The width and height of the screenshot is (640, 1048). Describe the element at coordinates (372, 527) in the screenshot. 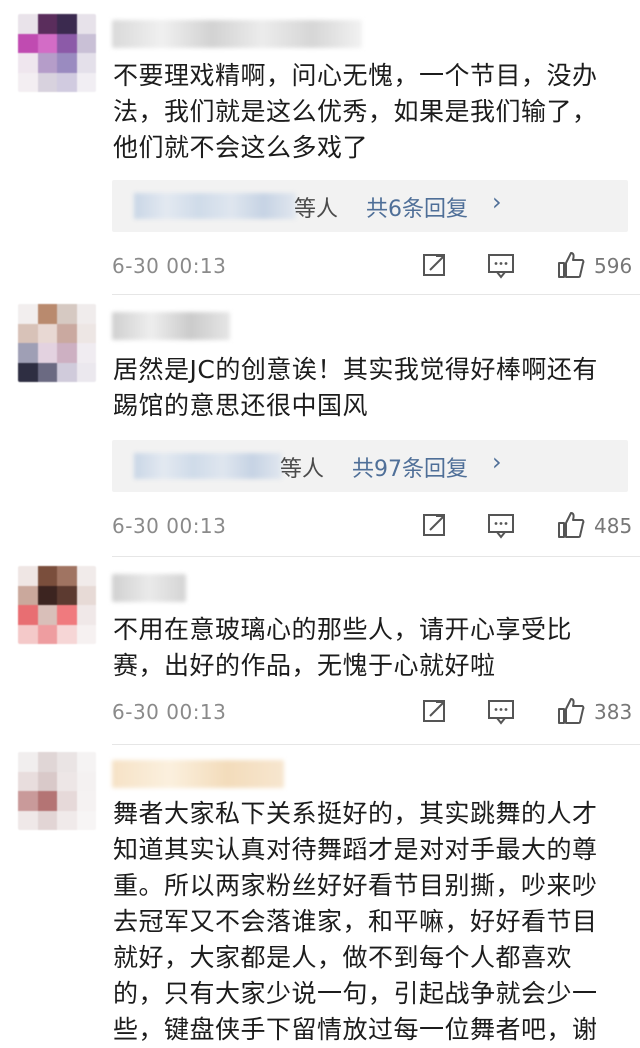

I see `comment-meta: 6-30 00:13 485` at that location.